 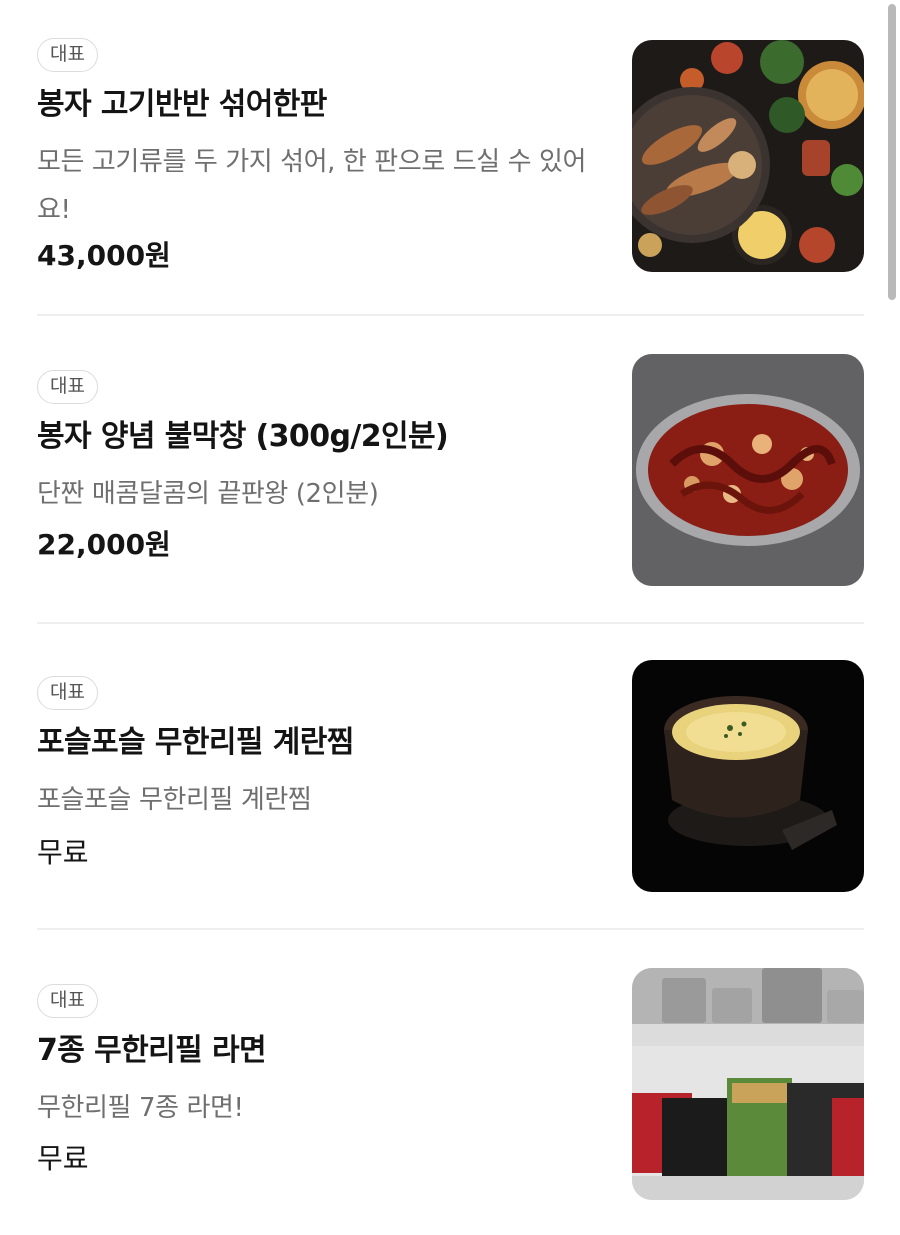 I want to click on menu-item-description: 단짠 매콤달콤의 끝판왕 (2인분), so click(x=208, y=494).